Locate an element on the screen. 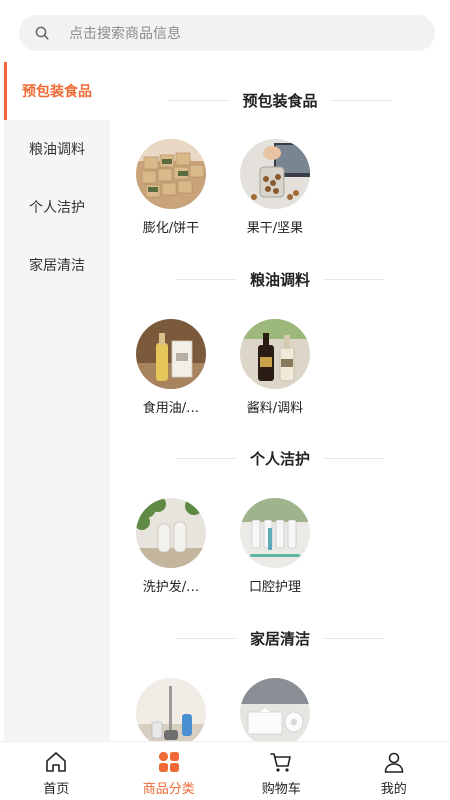  user-icon is located at coordinates (394, 762).